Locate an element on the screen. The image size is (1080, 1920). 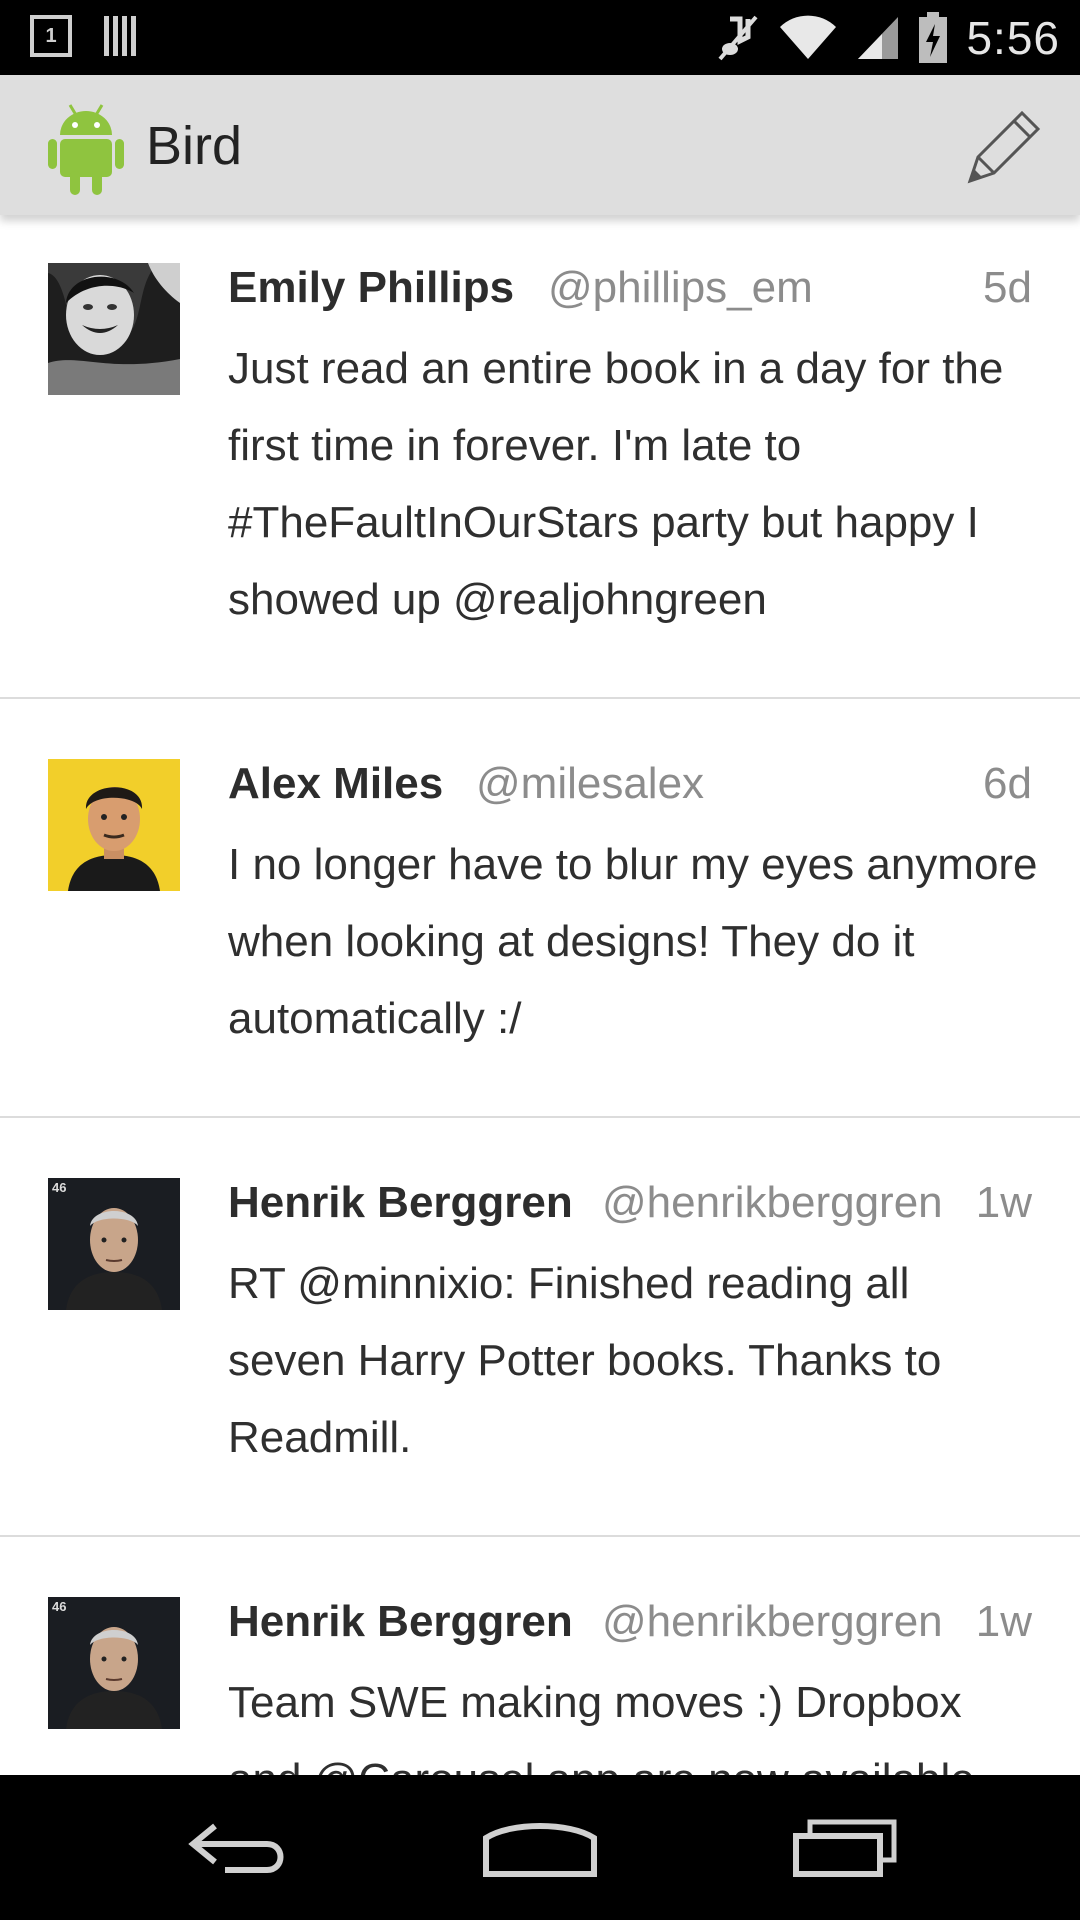
tweet-author-handle: @phillips_em is located at coordinates (680, 288).